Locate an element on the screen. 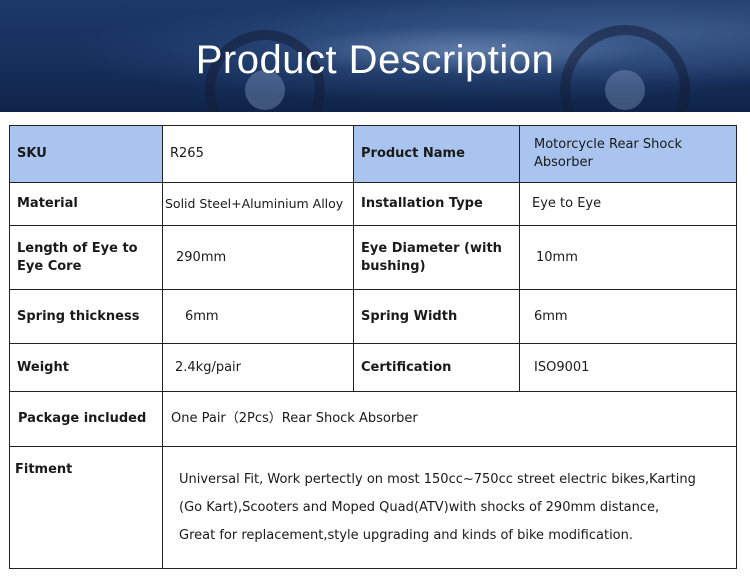  value-product-name: Motorcycle Rear Shock Absorber is located at coordinates (628, 154).